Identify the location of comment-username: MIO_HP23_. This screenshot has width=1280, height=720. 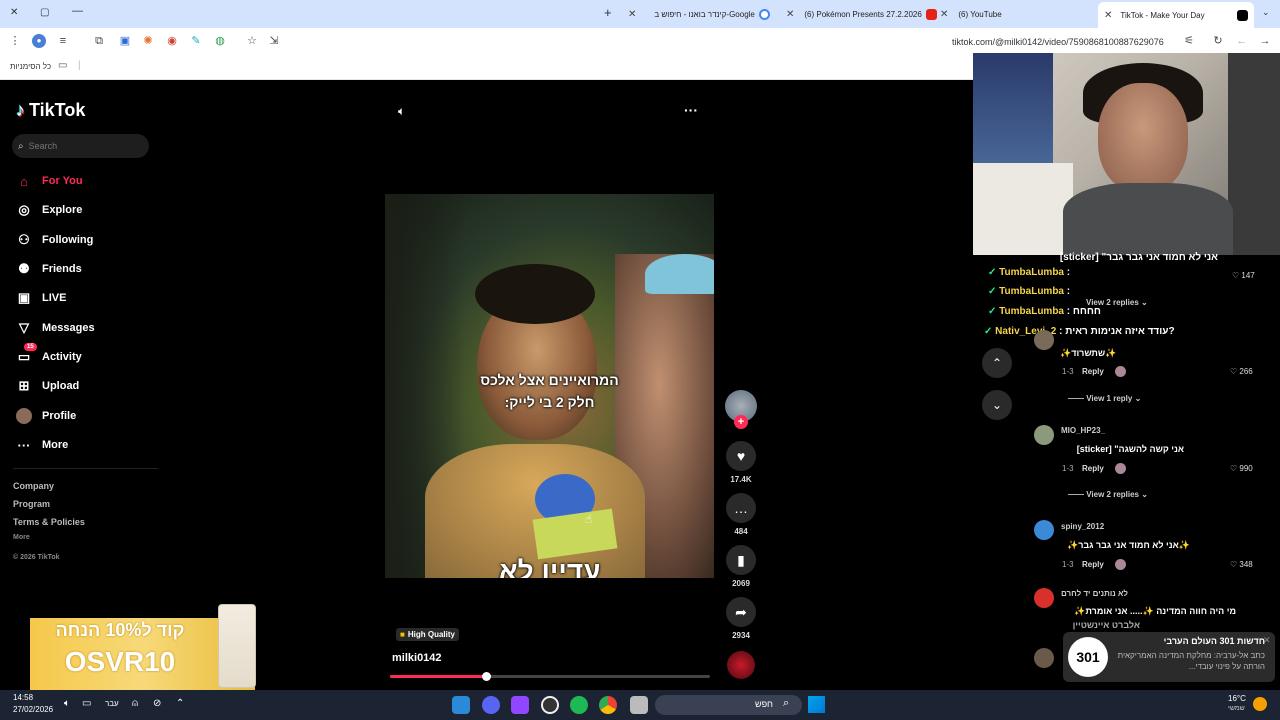
(1083, 430).